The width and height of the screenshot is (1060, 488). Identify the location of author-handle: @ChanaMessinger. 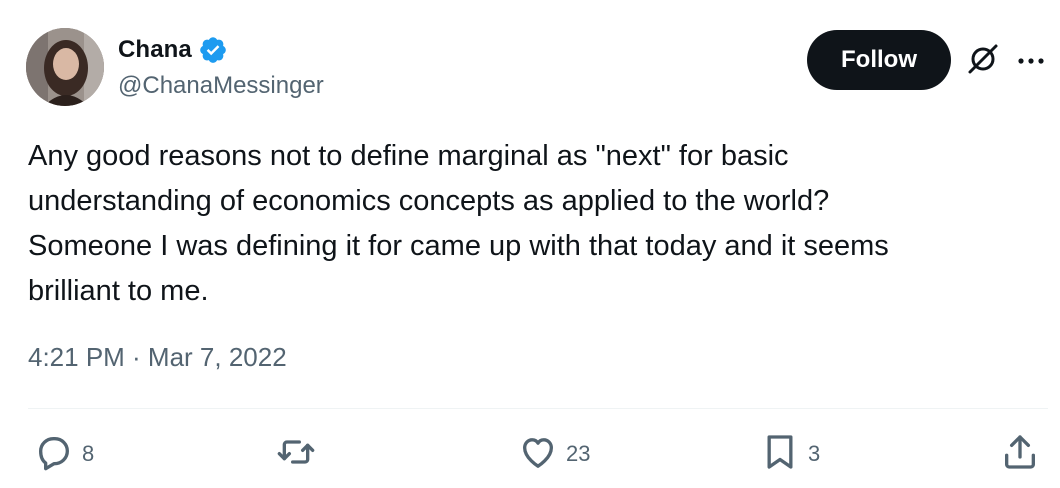
(221, 86).